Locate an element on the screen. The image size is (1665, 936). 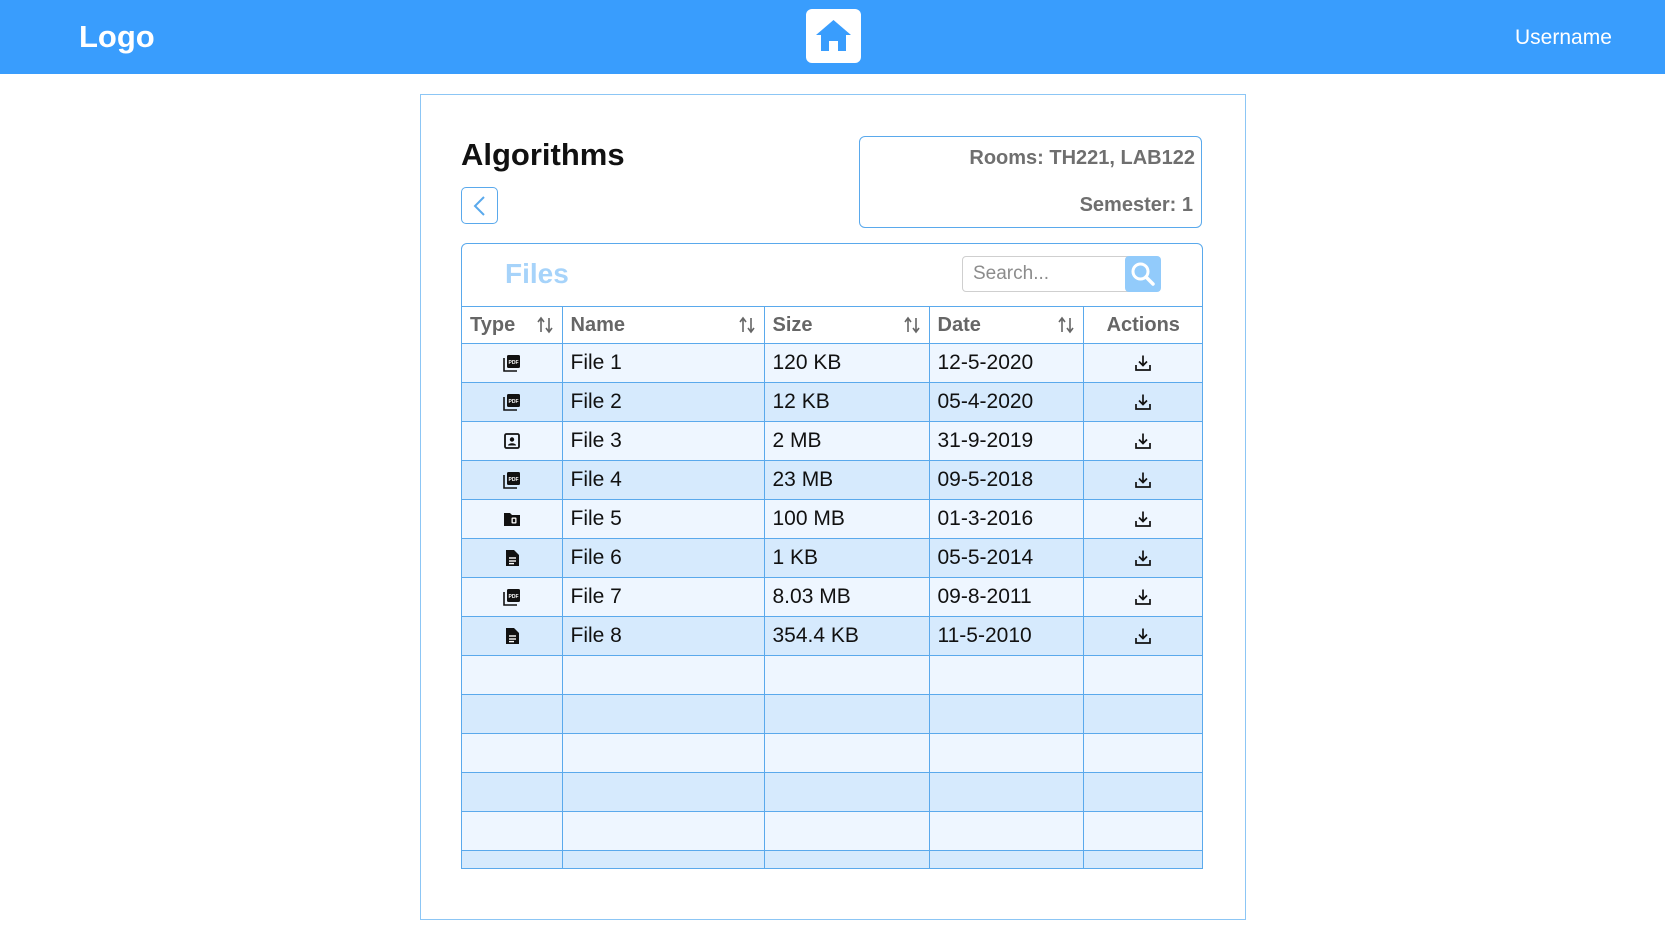
home-button is located at coordinates (833, 36).